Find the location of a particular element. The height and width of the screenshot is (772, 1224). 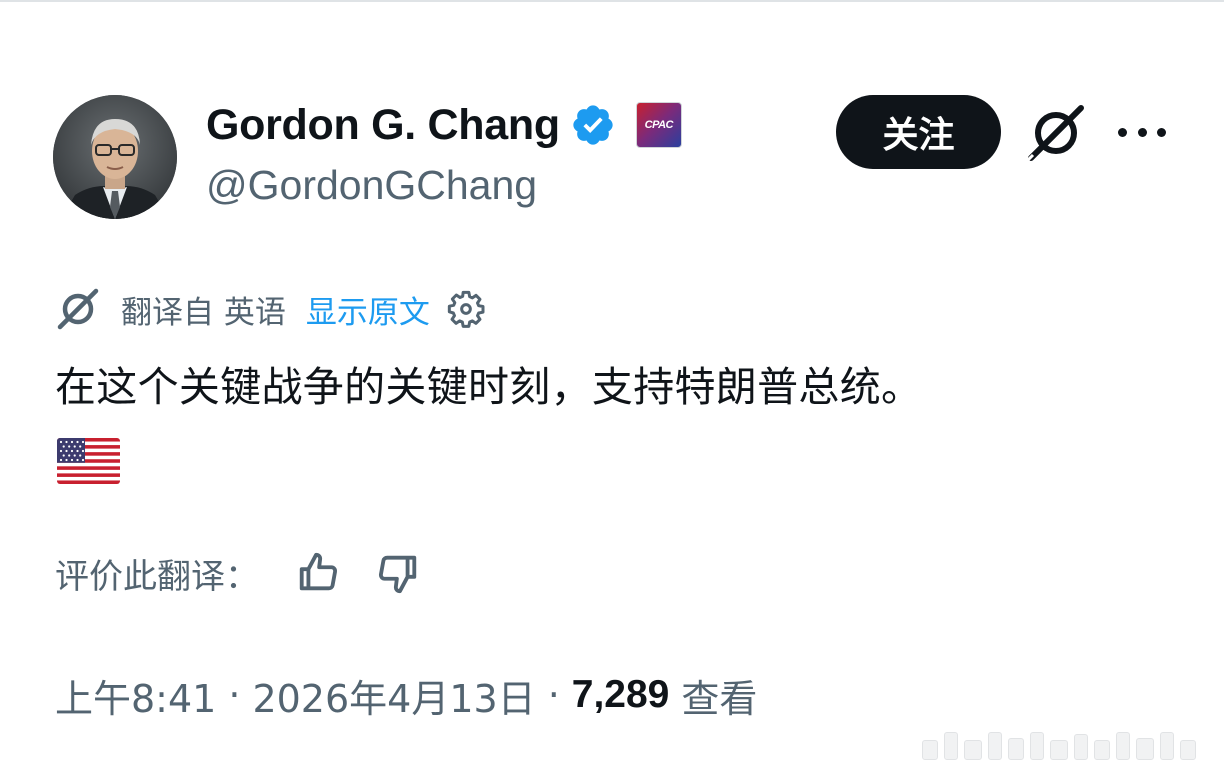

more-options-icon is located at coordinates (1142, 132).